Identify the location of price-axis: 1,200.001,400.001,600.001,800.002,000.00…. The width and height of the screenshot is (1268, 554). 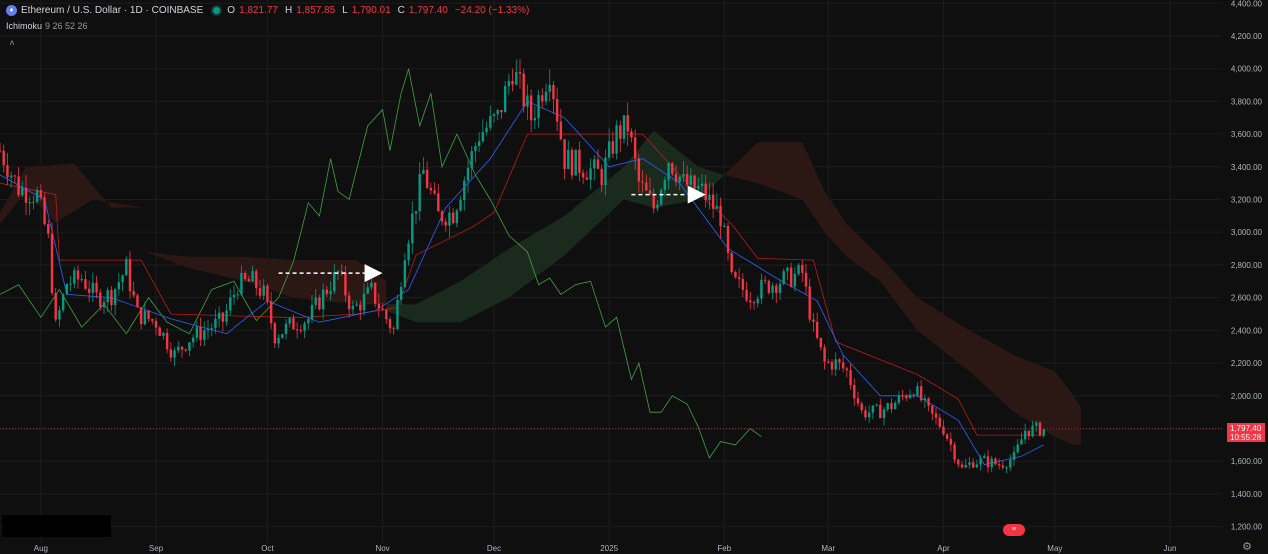
(1247, 266).